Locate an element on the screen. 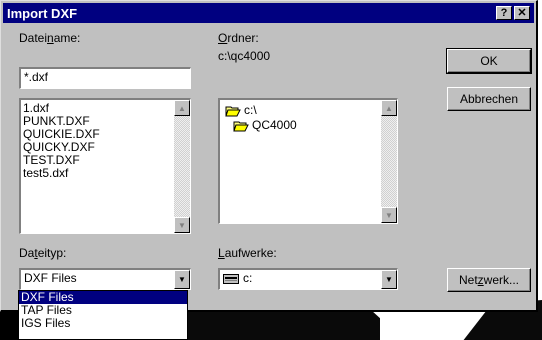 The width and height of the screenshot is (542, 340). folder-path: c:\qc4000 is located at coordinates (244, 56).